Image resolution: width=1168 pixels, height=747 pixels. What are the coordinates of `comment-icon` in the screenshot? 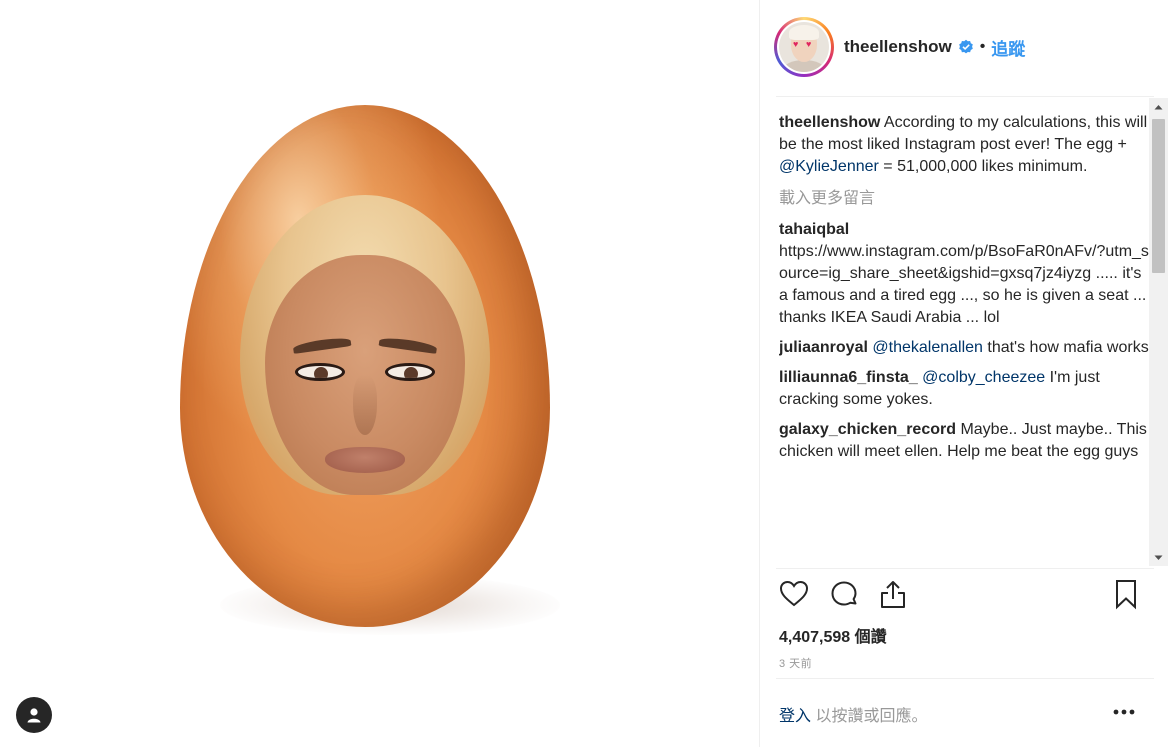 It's located at (845, 595).